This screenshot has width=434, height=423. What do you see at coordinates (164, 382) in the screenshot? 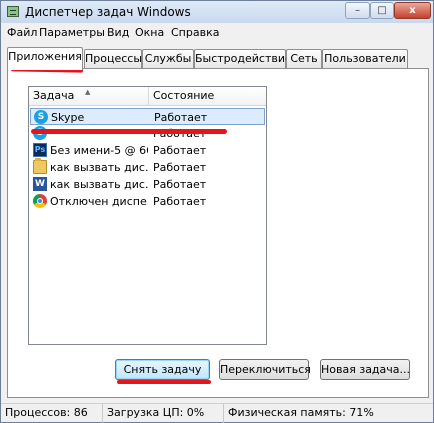
I see `annotation-mark-button` at bounding box center [164, 382].